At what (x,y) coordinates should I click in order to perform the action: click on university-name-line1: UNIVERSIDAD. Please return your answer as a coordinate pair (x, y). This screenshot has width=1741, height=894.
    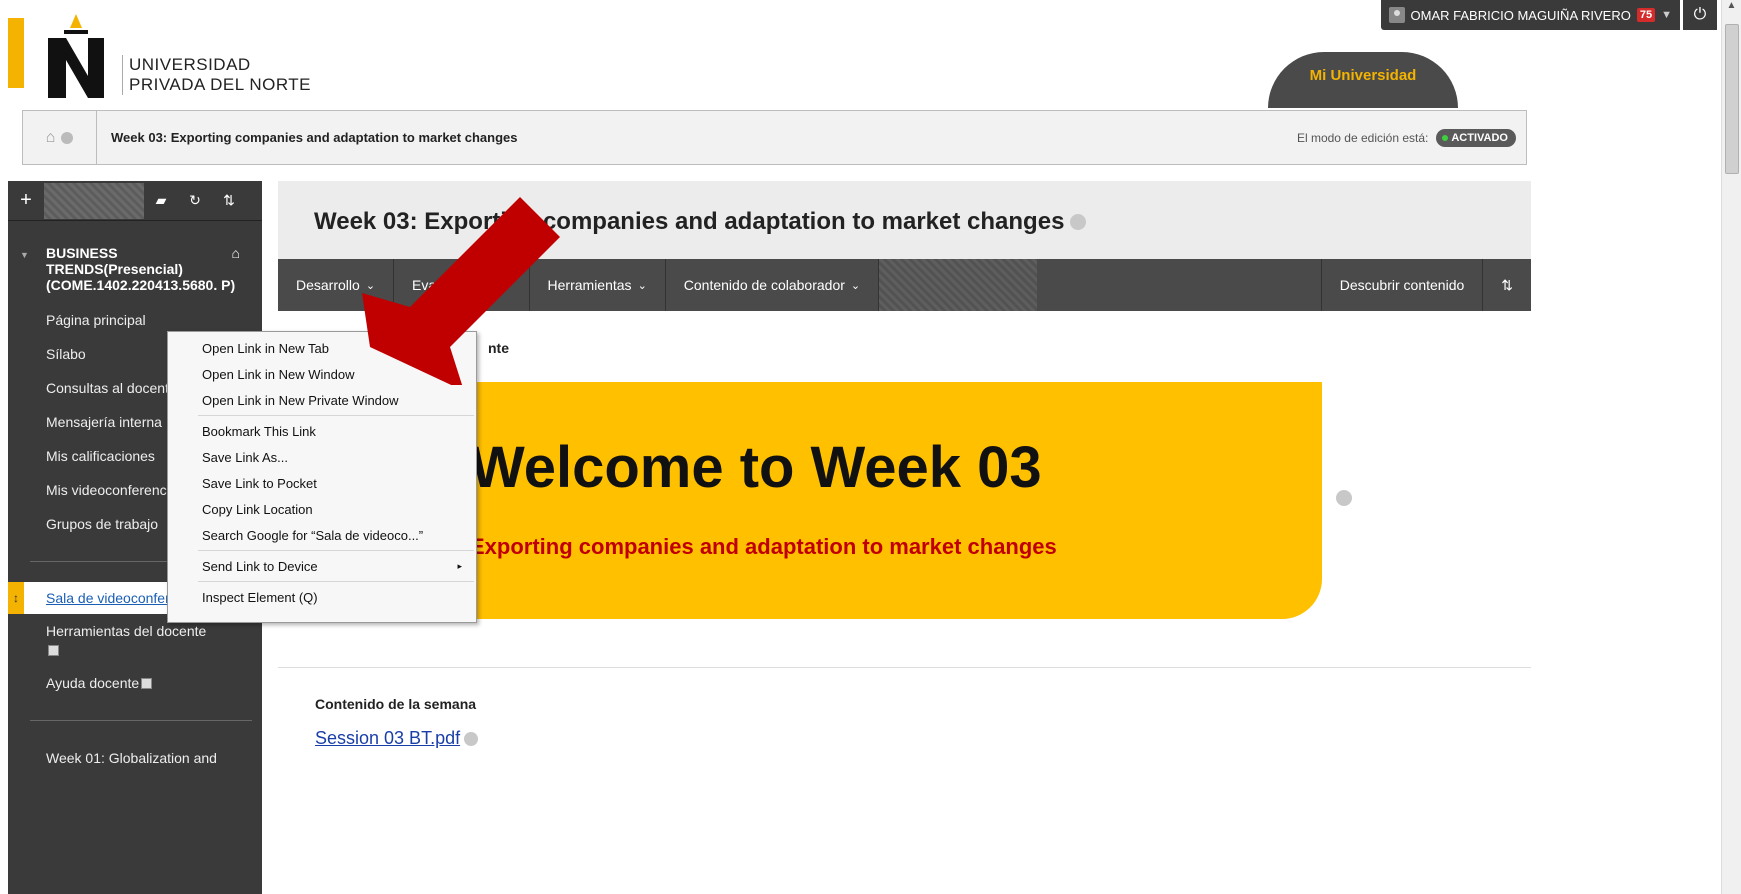
    Looking at the image, I should click on (190, 64).